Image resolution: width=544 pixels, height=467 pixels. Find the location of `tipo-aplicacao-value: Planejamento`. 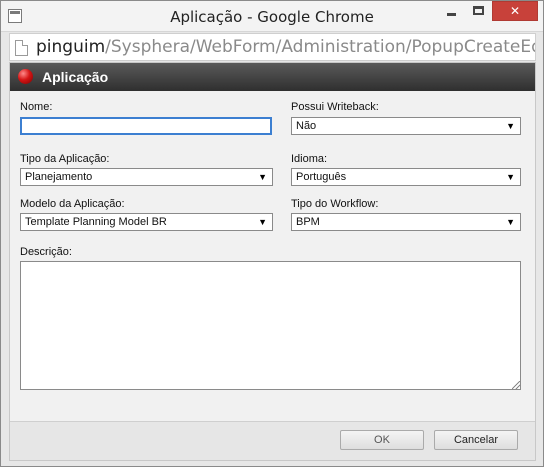

tipo-aplicacao-value: Planejamento is located at coordinates (59, 177).